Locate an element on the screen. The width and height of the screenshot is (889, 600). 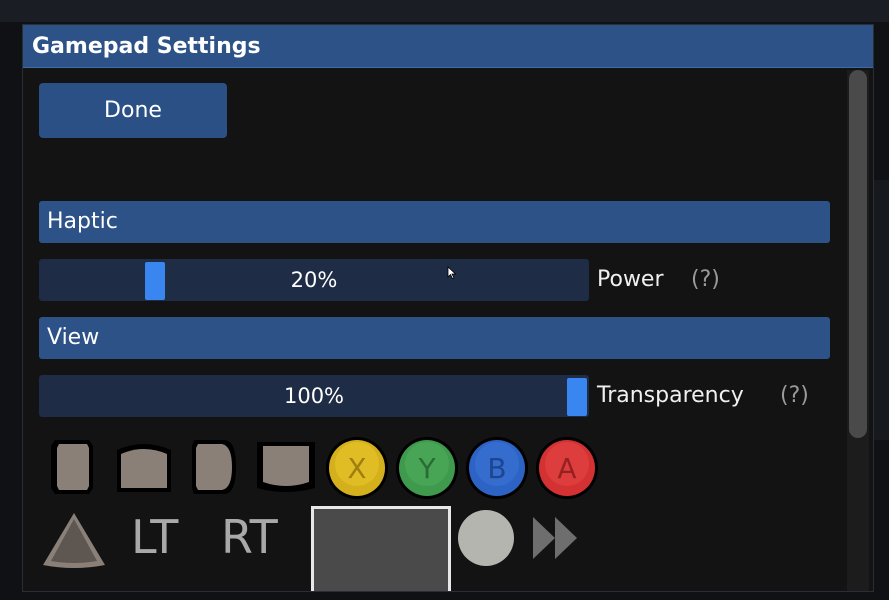
triangle-icon is located at coordinates (74, 540).